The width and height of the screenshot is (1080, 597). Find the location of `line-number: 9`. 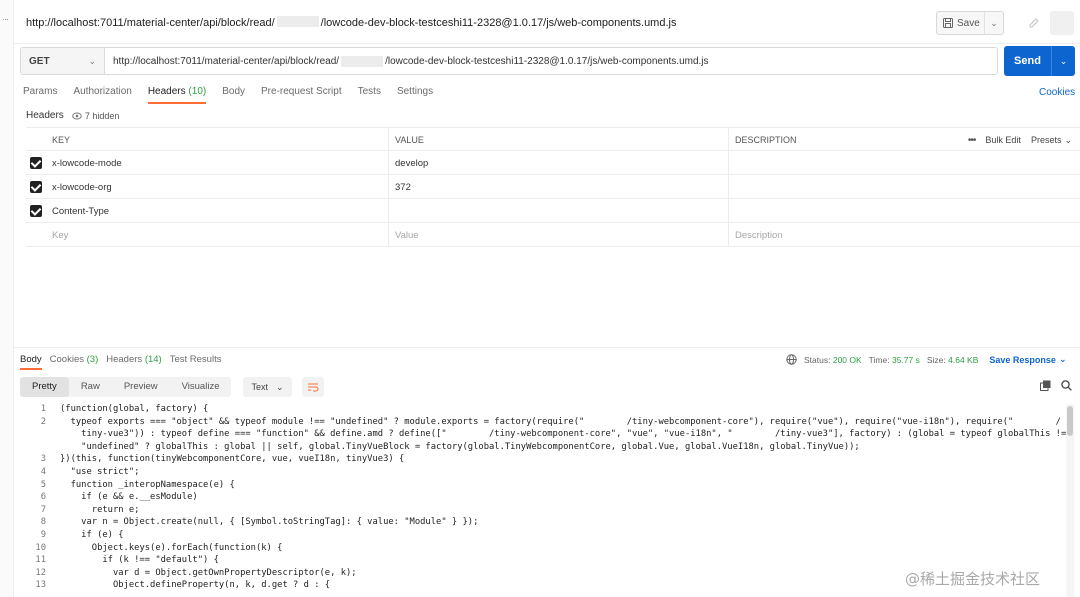

line-number: 9 is located at coordinates (43, 534).